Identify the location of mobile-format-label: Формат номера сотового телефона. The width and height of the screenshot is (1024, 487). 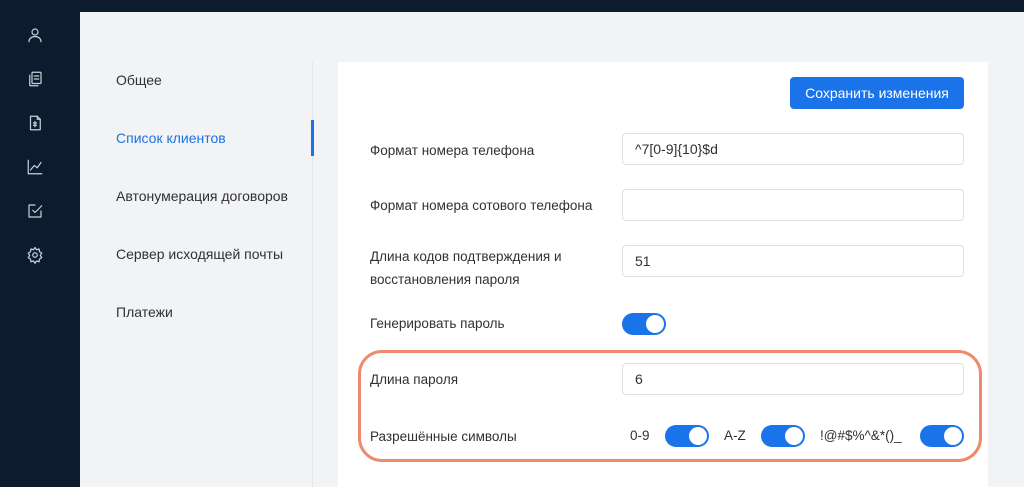
(481, 205).